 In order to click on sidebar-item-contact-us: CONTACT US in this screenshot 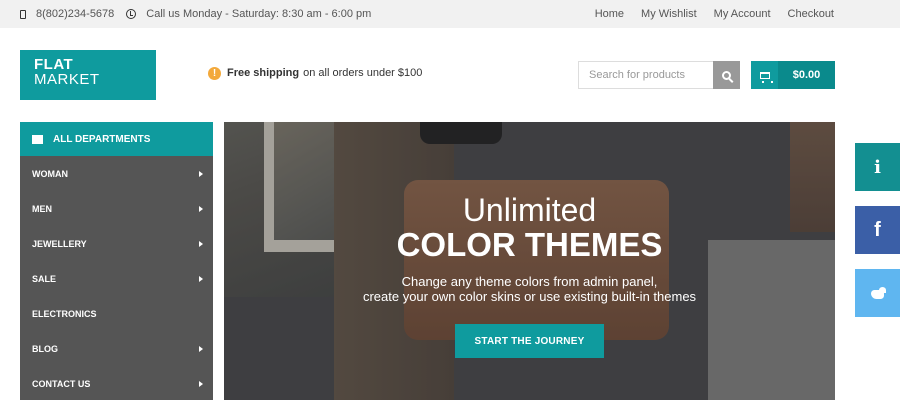, I will do `click(116, 383)`.